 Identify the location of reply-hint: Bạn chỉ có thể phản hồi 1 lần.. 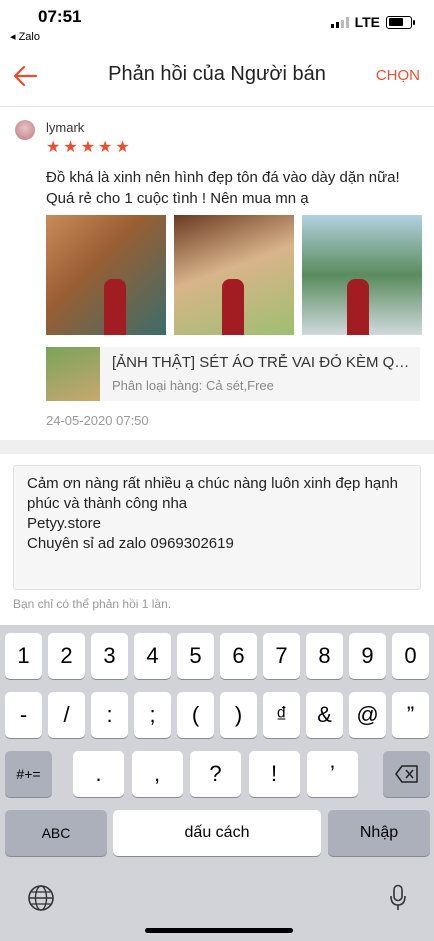
(92, 604).